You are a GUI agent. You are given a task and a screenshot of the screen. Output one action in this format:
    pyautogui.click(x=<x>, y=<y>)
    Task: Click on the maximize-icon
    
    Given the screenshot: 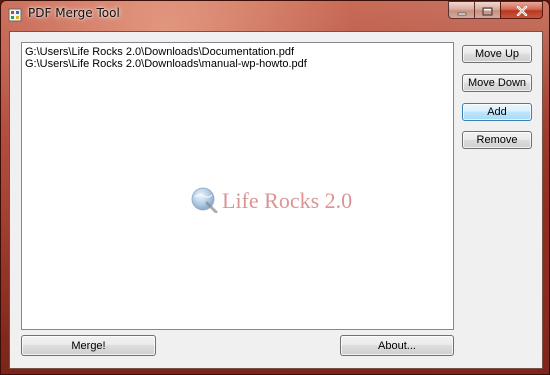 What is the action you would take?
    pyautogui.click(x=487, y=10)
    